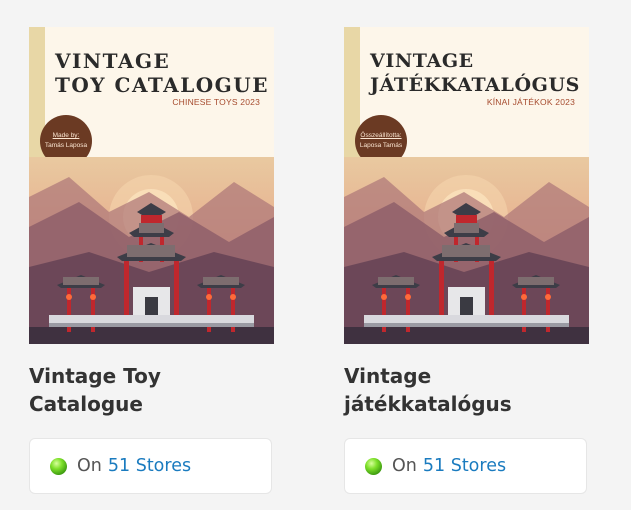 Image resolution: width=631 pixels, height=510 pixels. I want to click on product-title: Vintage játékkatalógus, so click(464, 390).